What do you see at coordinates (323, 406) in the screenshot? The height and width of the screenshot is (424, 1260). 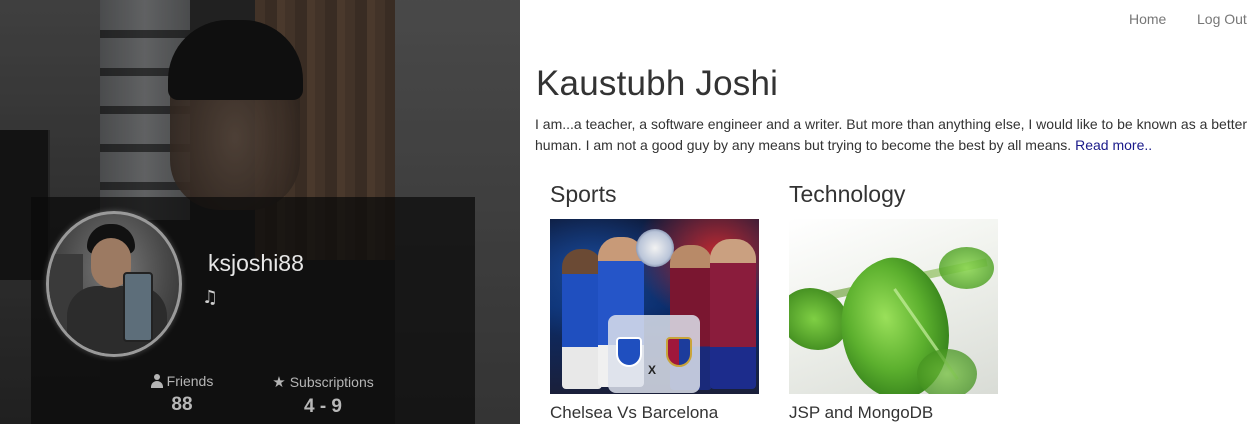 I see `subscriptions-count: 4 - 9` at bounding box center [323, 406].